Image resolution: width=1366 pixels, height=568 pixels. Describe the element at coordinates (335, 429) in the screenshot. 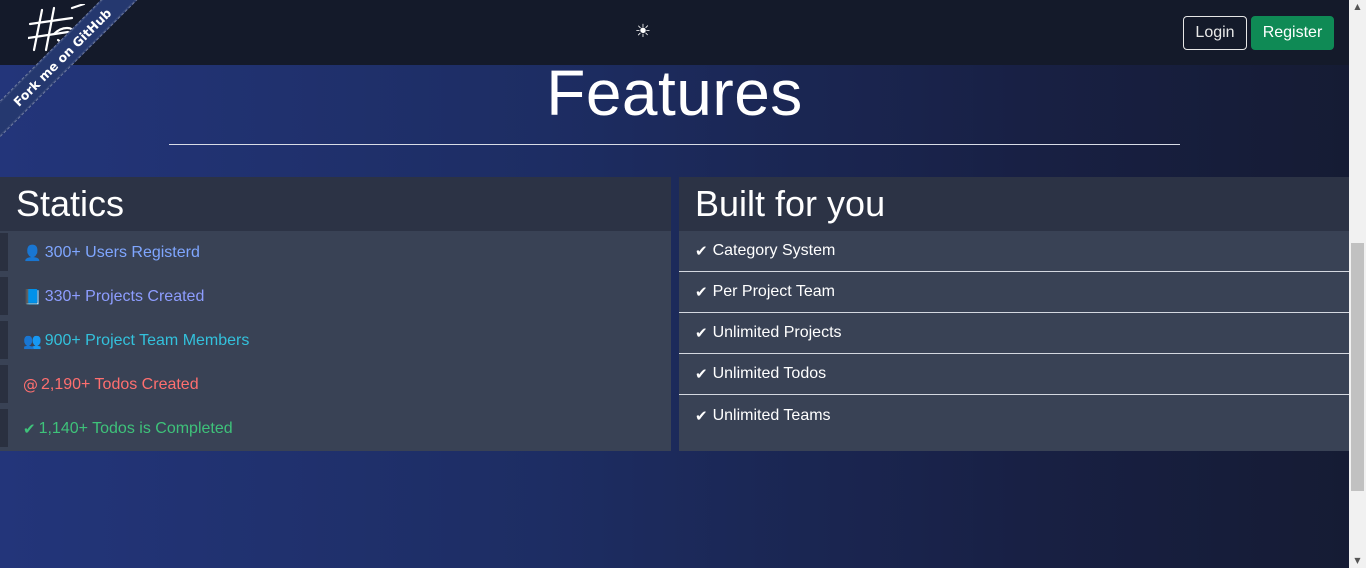

I see `statics-item: ✔ 1,140+ Todos is Completed` at that location.